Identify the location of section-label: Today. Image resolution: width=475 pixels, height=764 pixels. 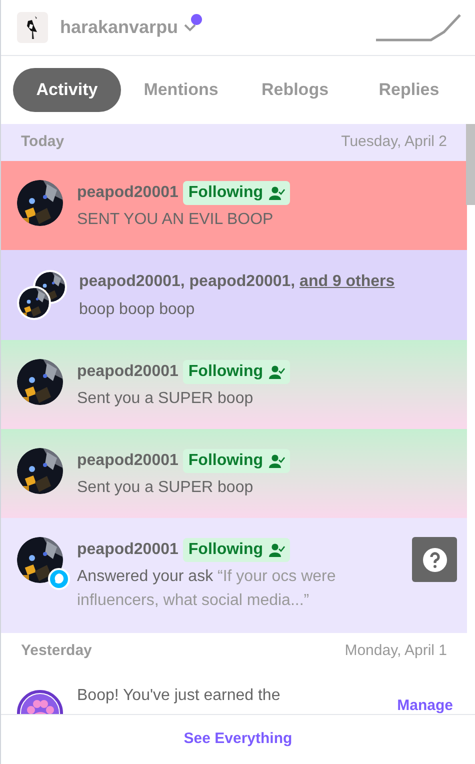
(42, 142).